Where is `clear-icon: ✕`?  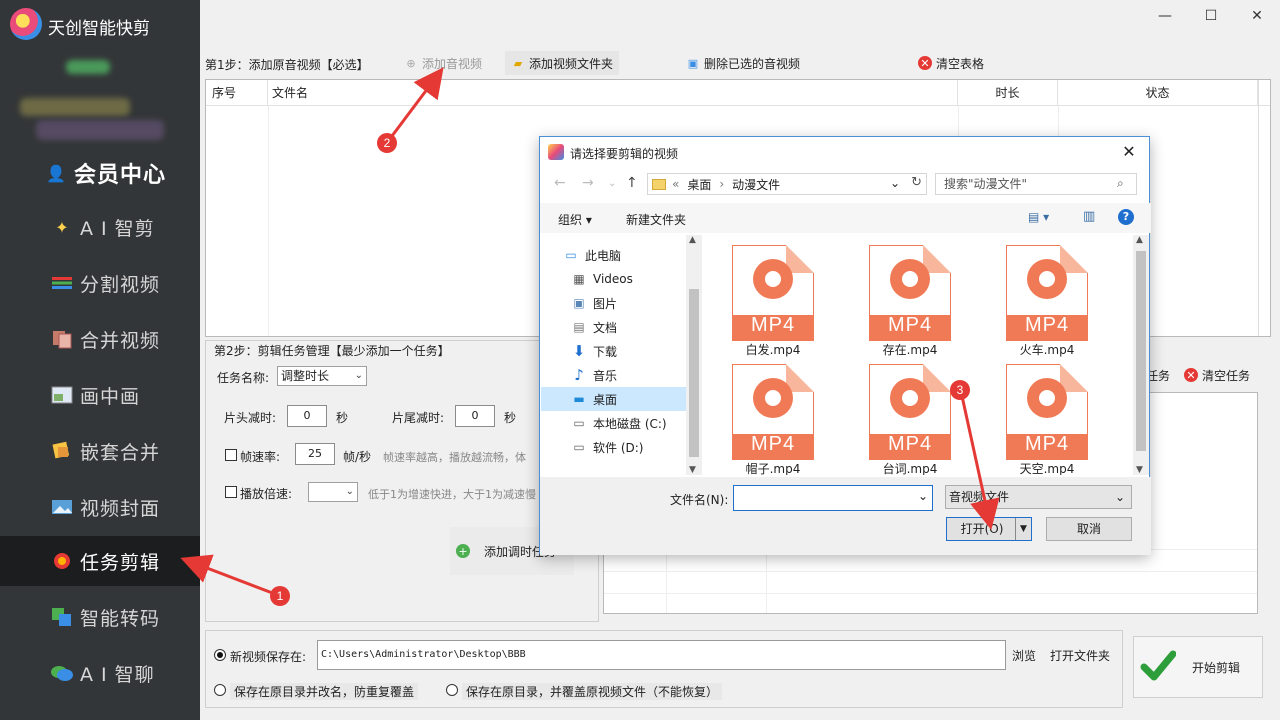 clear-icon: ✕ is located at coordinates (925, 63).